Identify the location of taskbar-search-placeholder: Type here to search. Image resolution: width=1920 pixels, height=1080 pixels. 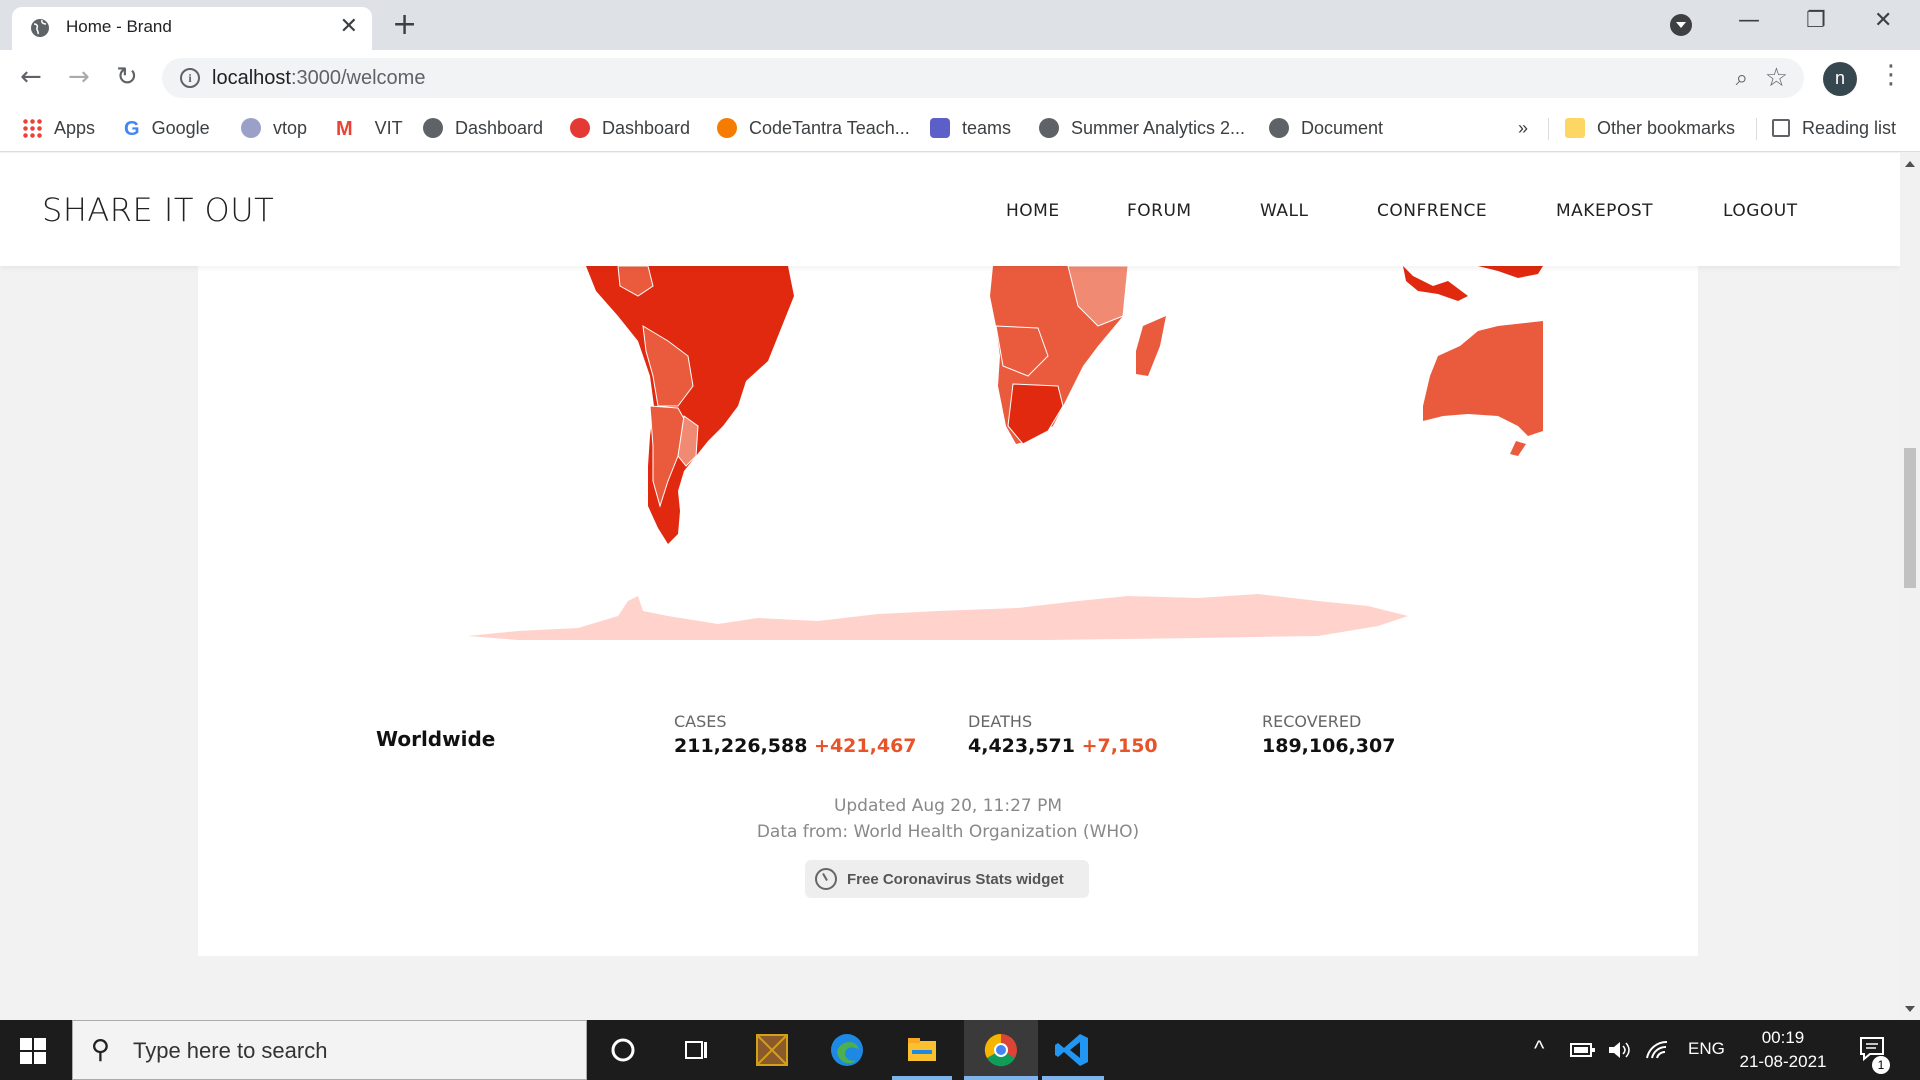
(230, 1050).